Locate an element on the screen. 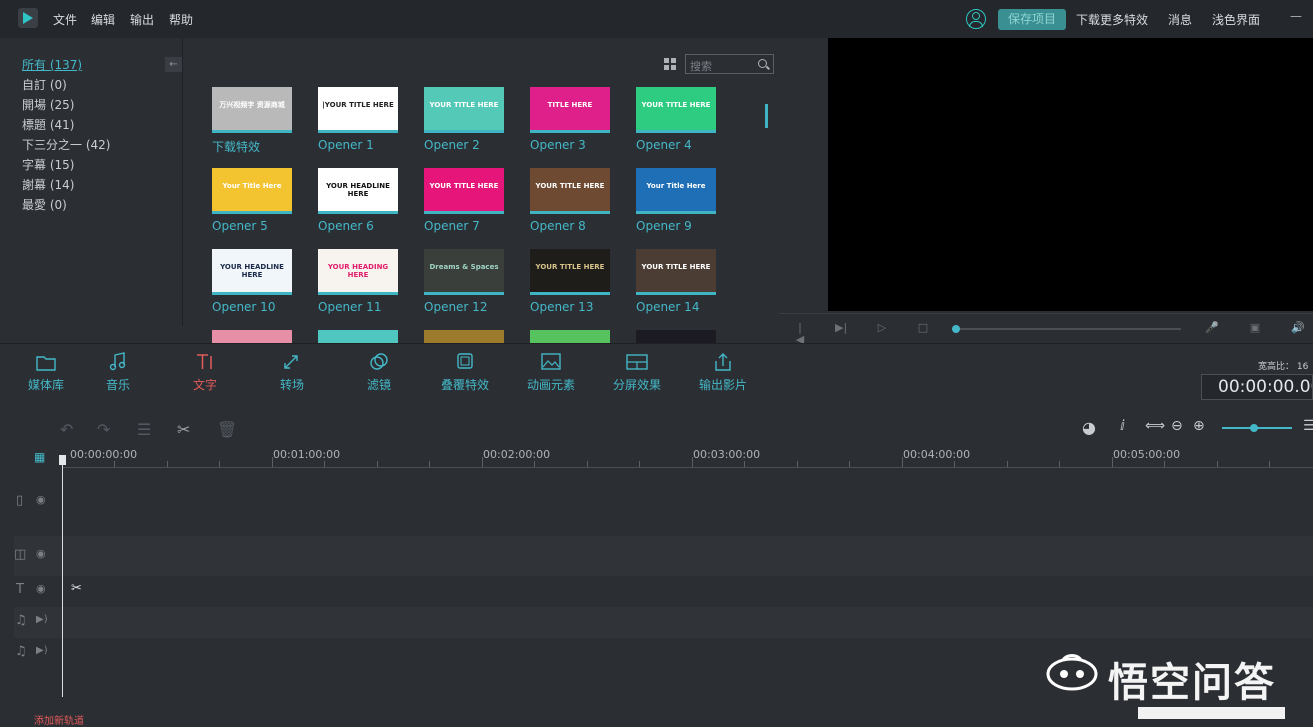  camera-icon: ▣ is located at coordinates (1255, 328).